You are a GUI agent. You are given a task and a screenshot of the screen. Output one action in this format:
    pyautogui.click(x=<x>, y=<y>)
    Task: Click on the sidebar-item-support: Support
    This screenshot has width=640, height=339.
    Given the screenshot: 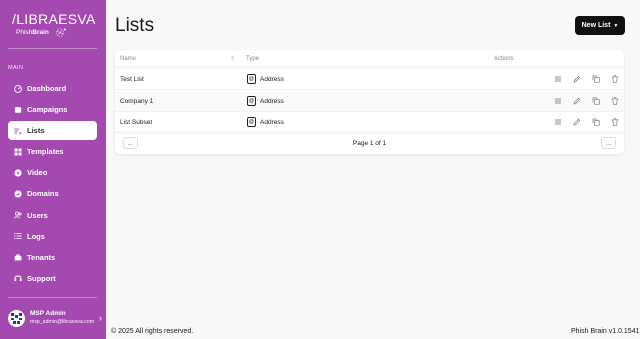 What is the action you would take?
    pyautogui.click(x=52, y=278)
    